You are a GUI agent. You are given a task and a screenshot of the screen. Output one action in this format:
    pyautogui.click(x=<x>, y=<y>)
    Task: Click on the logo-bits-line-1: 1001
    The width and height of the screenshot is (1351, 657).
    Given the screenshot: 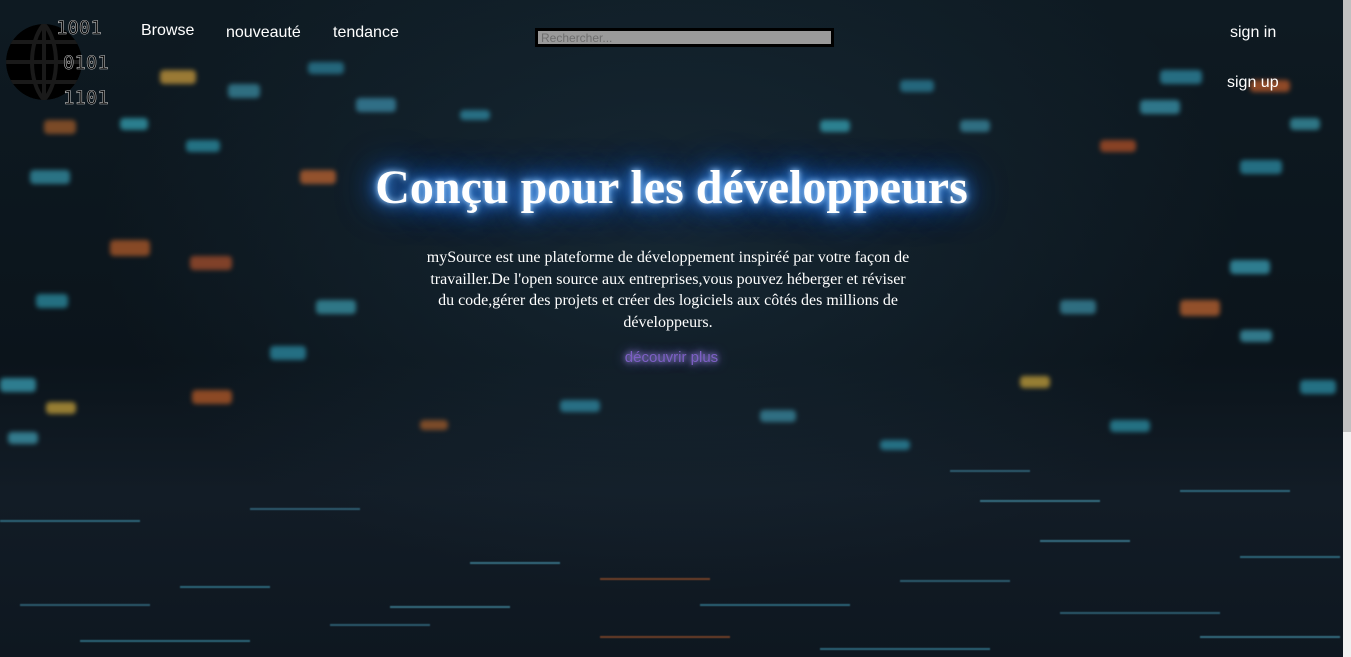 What is the action you would take?
    pyautogui.click(x=79, y=28)
    